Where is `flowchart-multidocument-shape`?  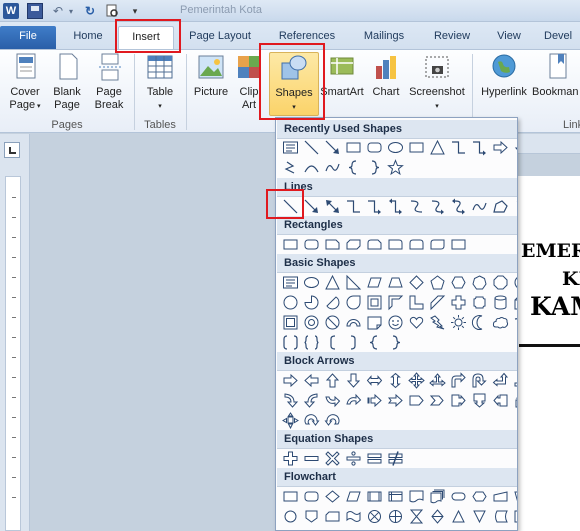
flowchart-multidocument-shape is located at coordinates (437, 496).